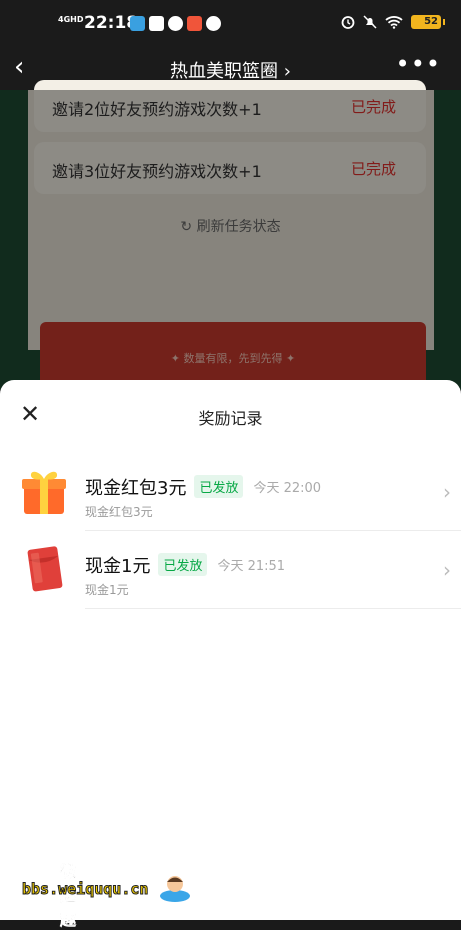 This screenshot has height=930, width=461. What do you see at coordinates (71, 19) in the screenshot?
I see `network-indicator: 4GHD` at bounding box center [71, 19].